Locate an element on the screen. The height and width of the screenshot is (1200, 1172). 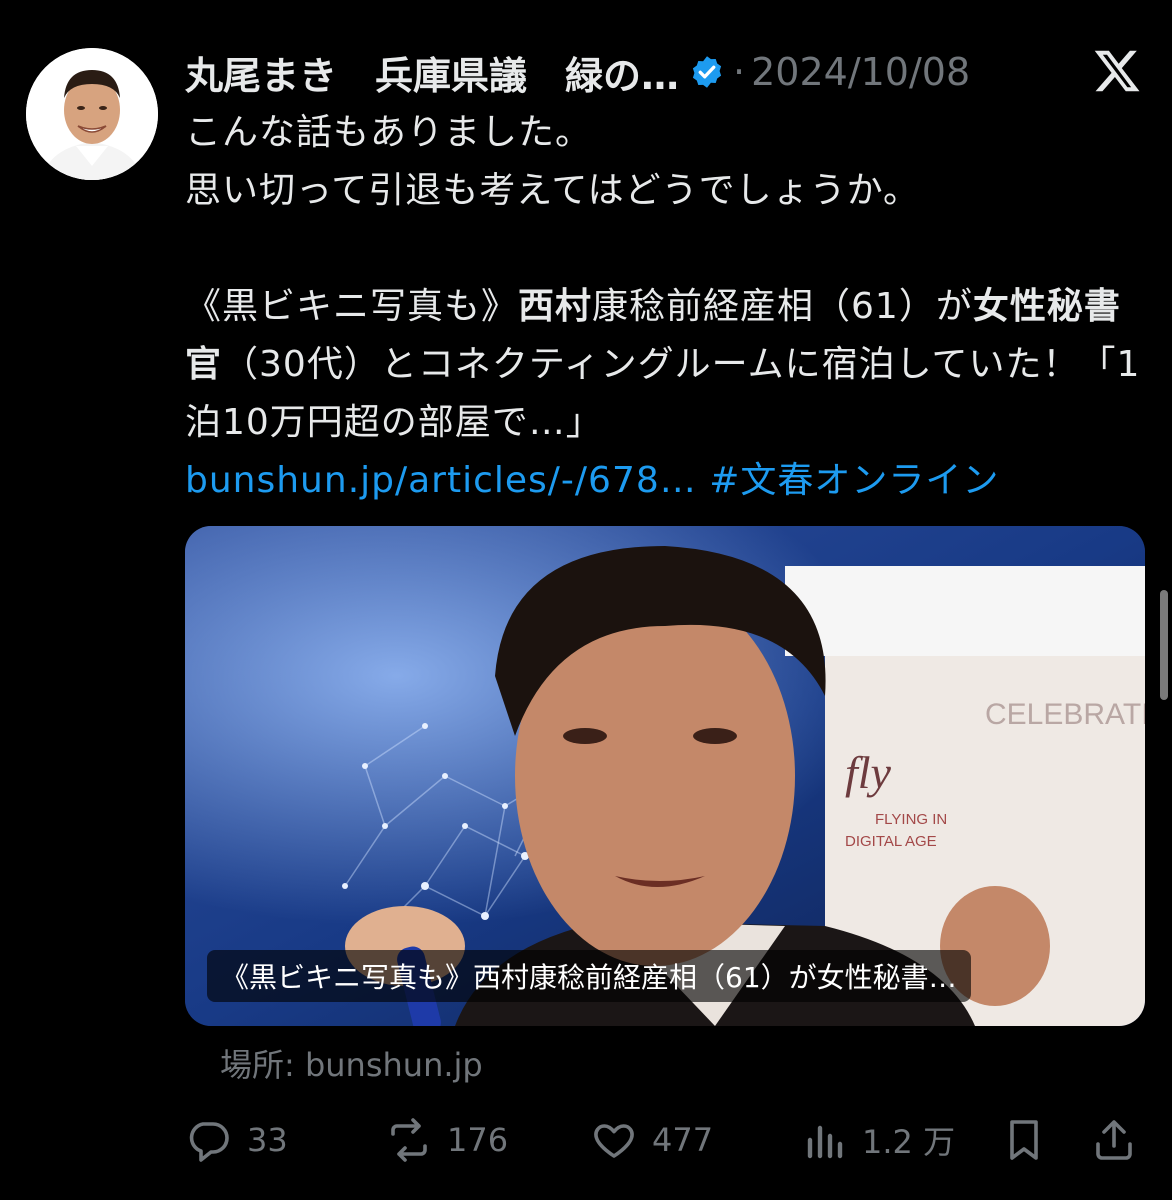
card-source: 場所: bunshun.jp is located at coordinates (351, 1063).